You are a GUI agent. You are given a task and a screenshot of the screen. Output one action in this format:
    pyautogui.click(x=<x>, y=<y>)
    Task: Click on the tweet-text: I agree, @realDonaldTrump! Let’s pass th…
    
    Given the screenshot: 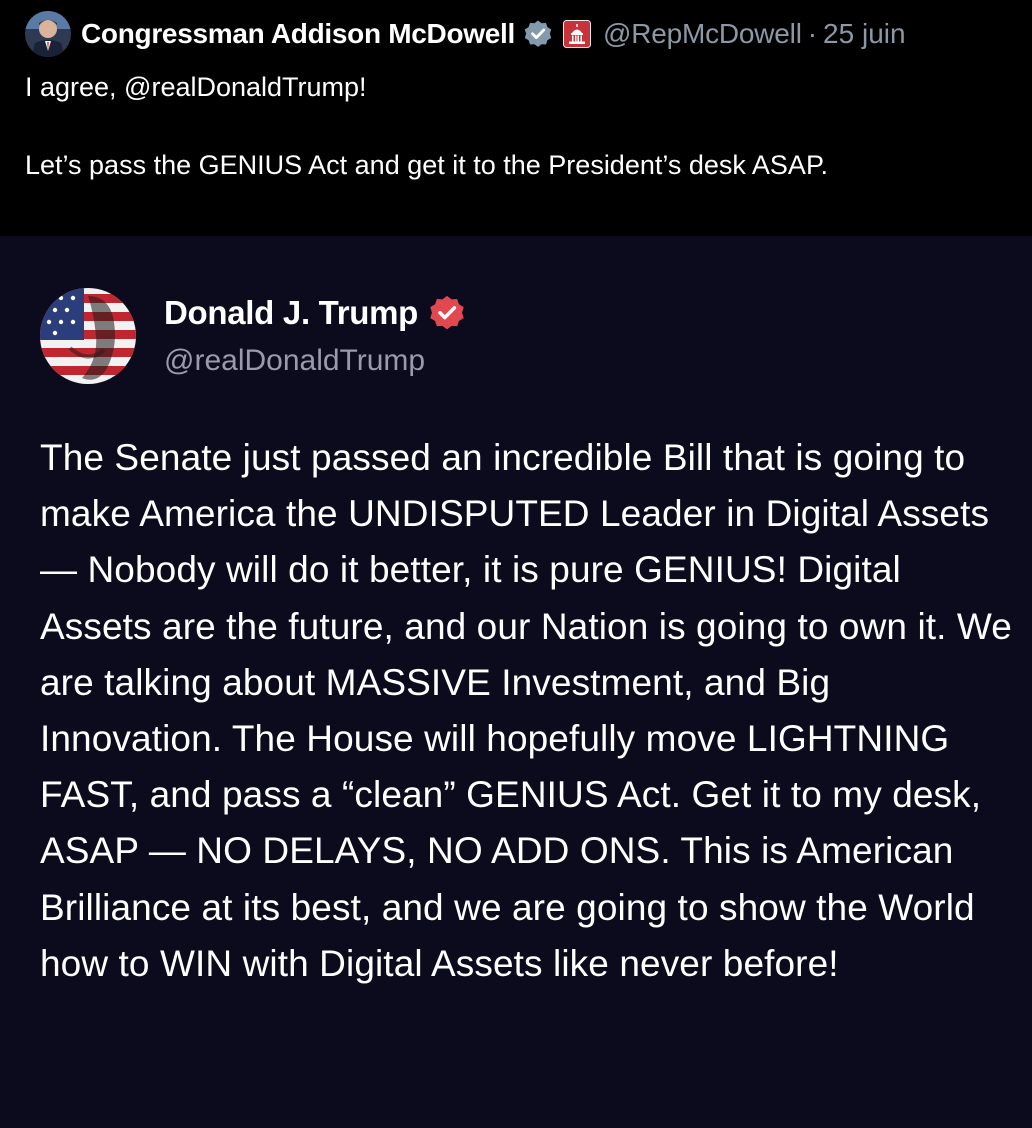 What is the action you would take?
    pyautogui.click(x=520, y=126)
    